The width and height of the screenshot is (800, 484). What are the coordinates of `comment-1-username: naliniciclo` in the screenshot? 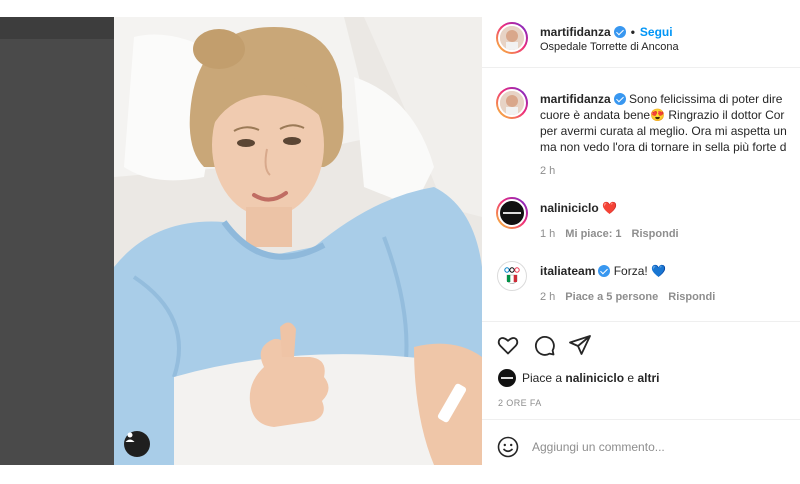 It's located at (569, 208).